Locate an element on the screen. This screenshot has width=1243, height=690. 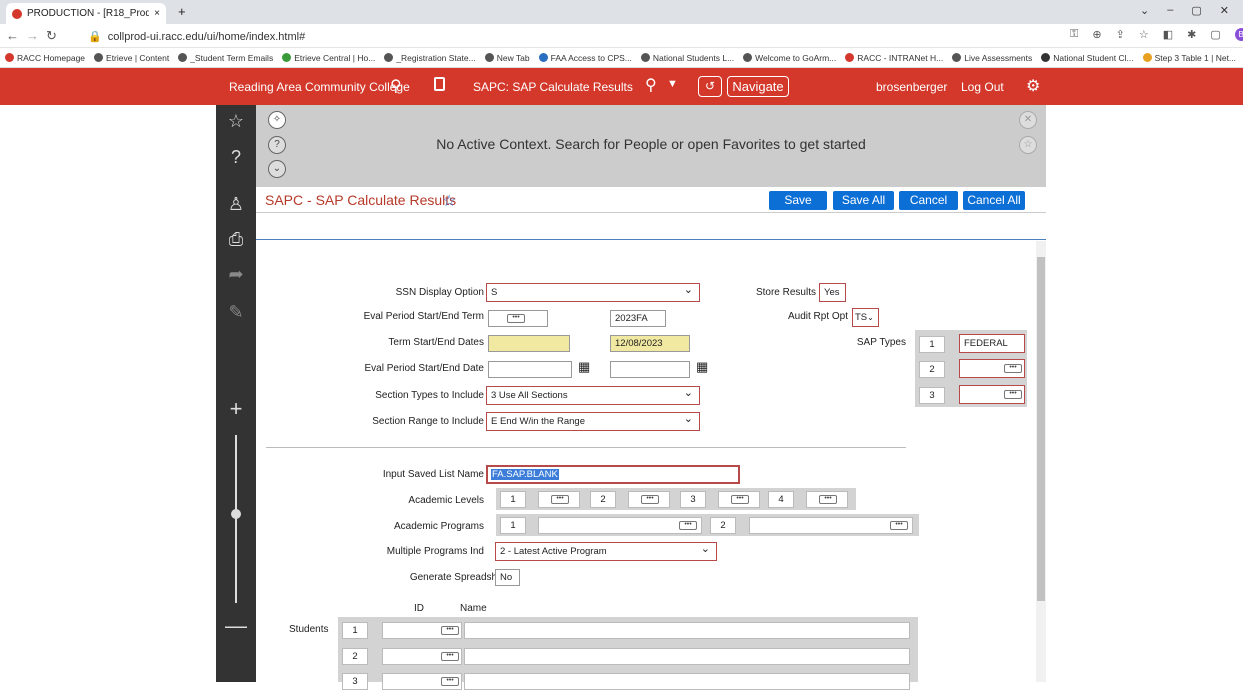
save-button: Save is located at coordinates (798, 200).